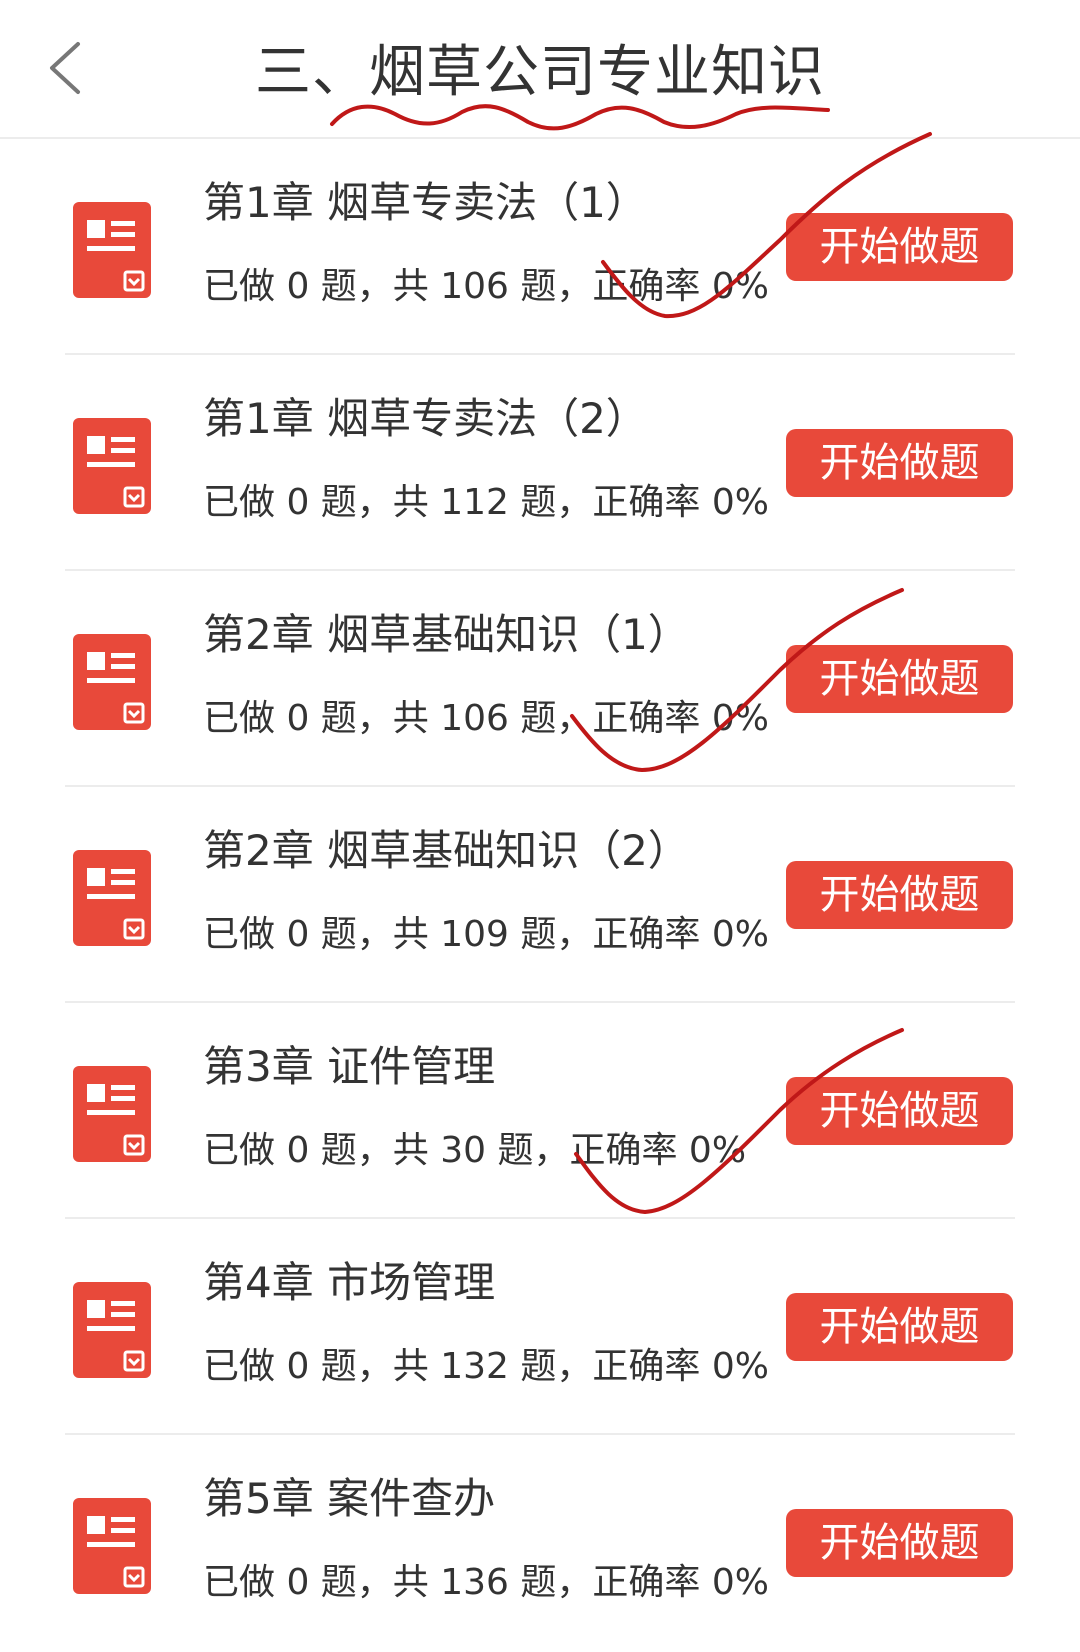  Describe the element at coordinates (425, 418) in the screenshot. I see `chapter-title: 第1章 烟草专卖法（2）` at that location.